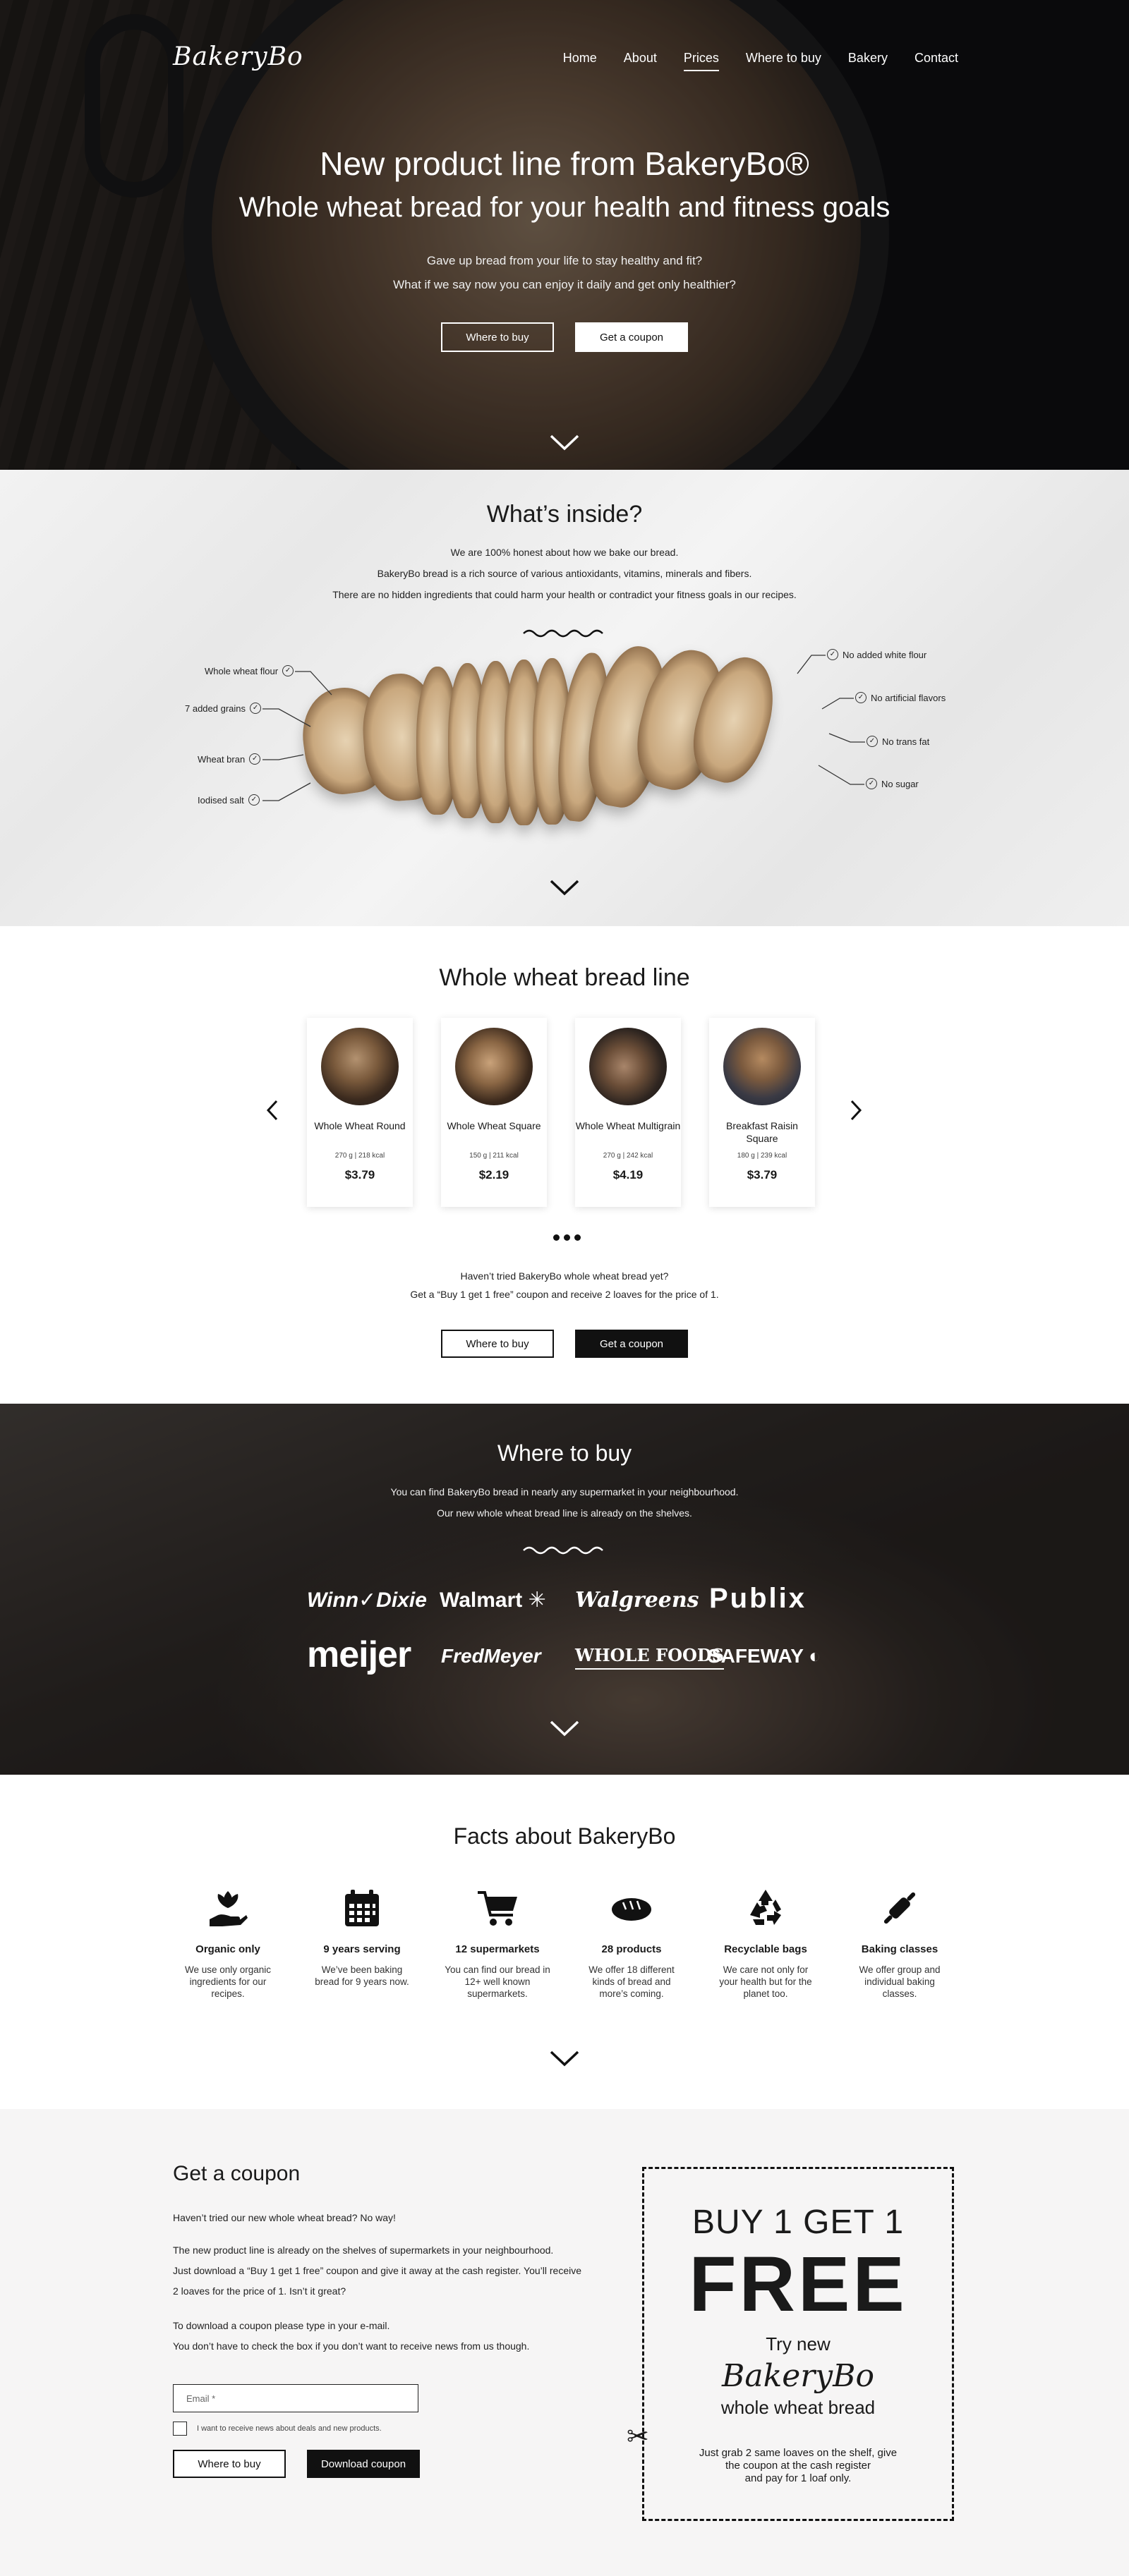 This screenshot has height=2576, width=1129. I want to click on download-coupon-button: Download coupon, so click(363, 2464).